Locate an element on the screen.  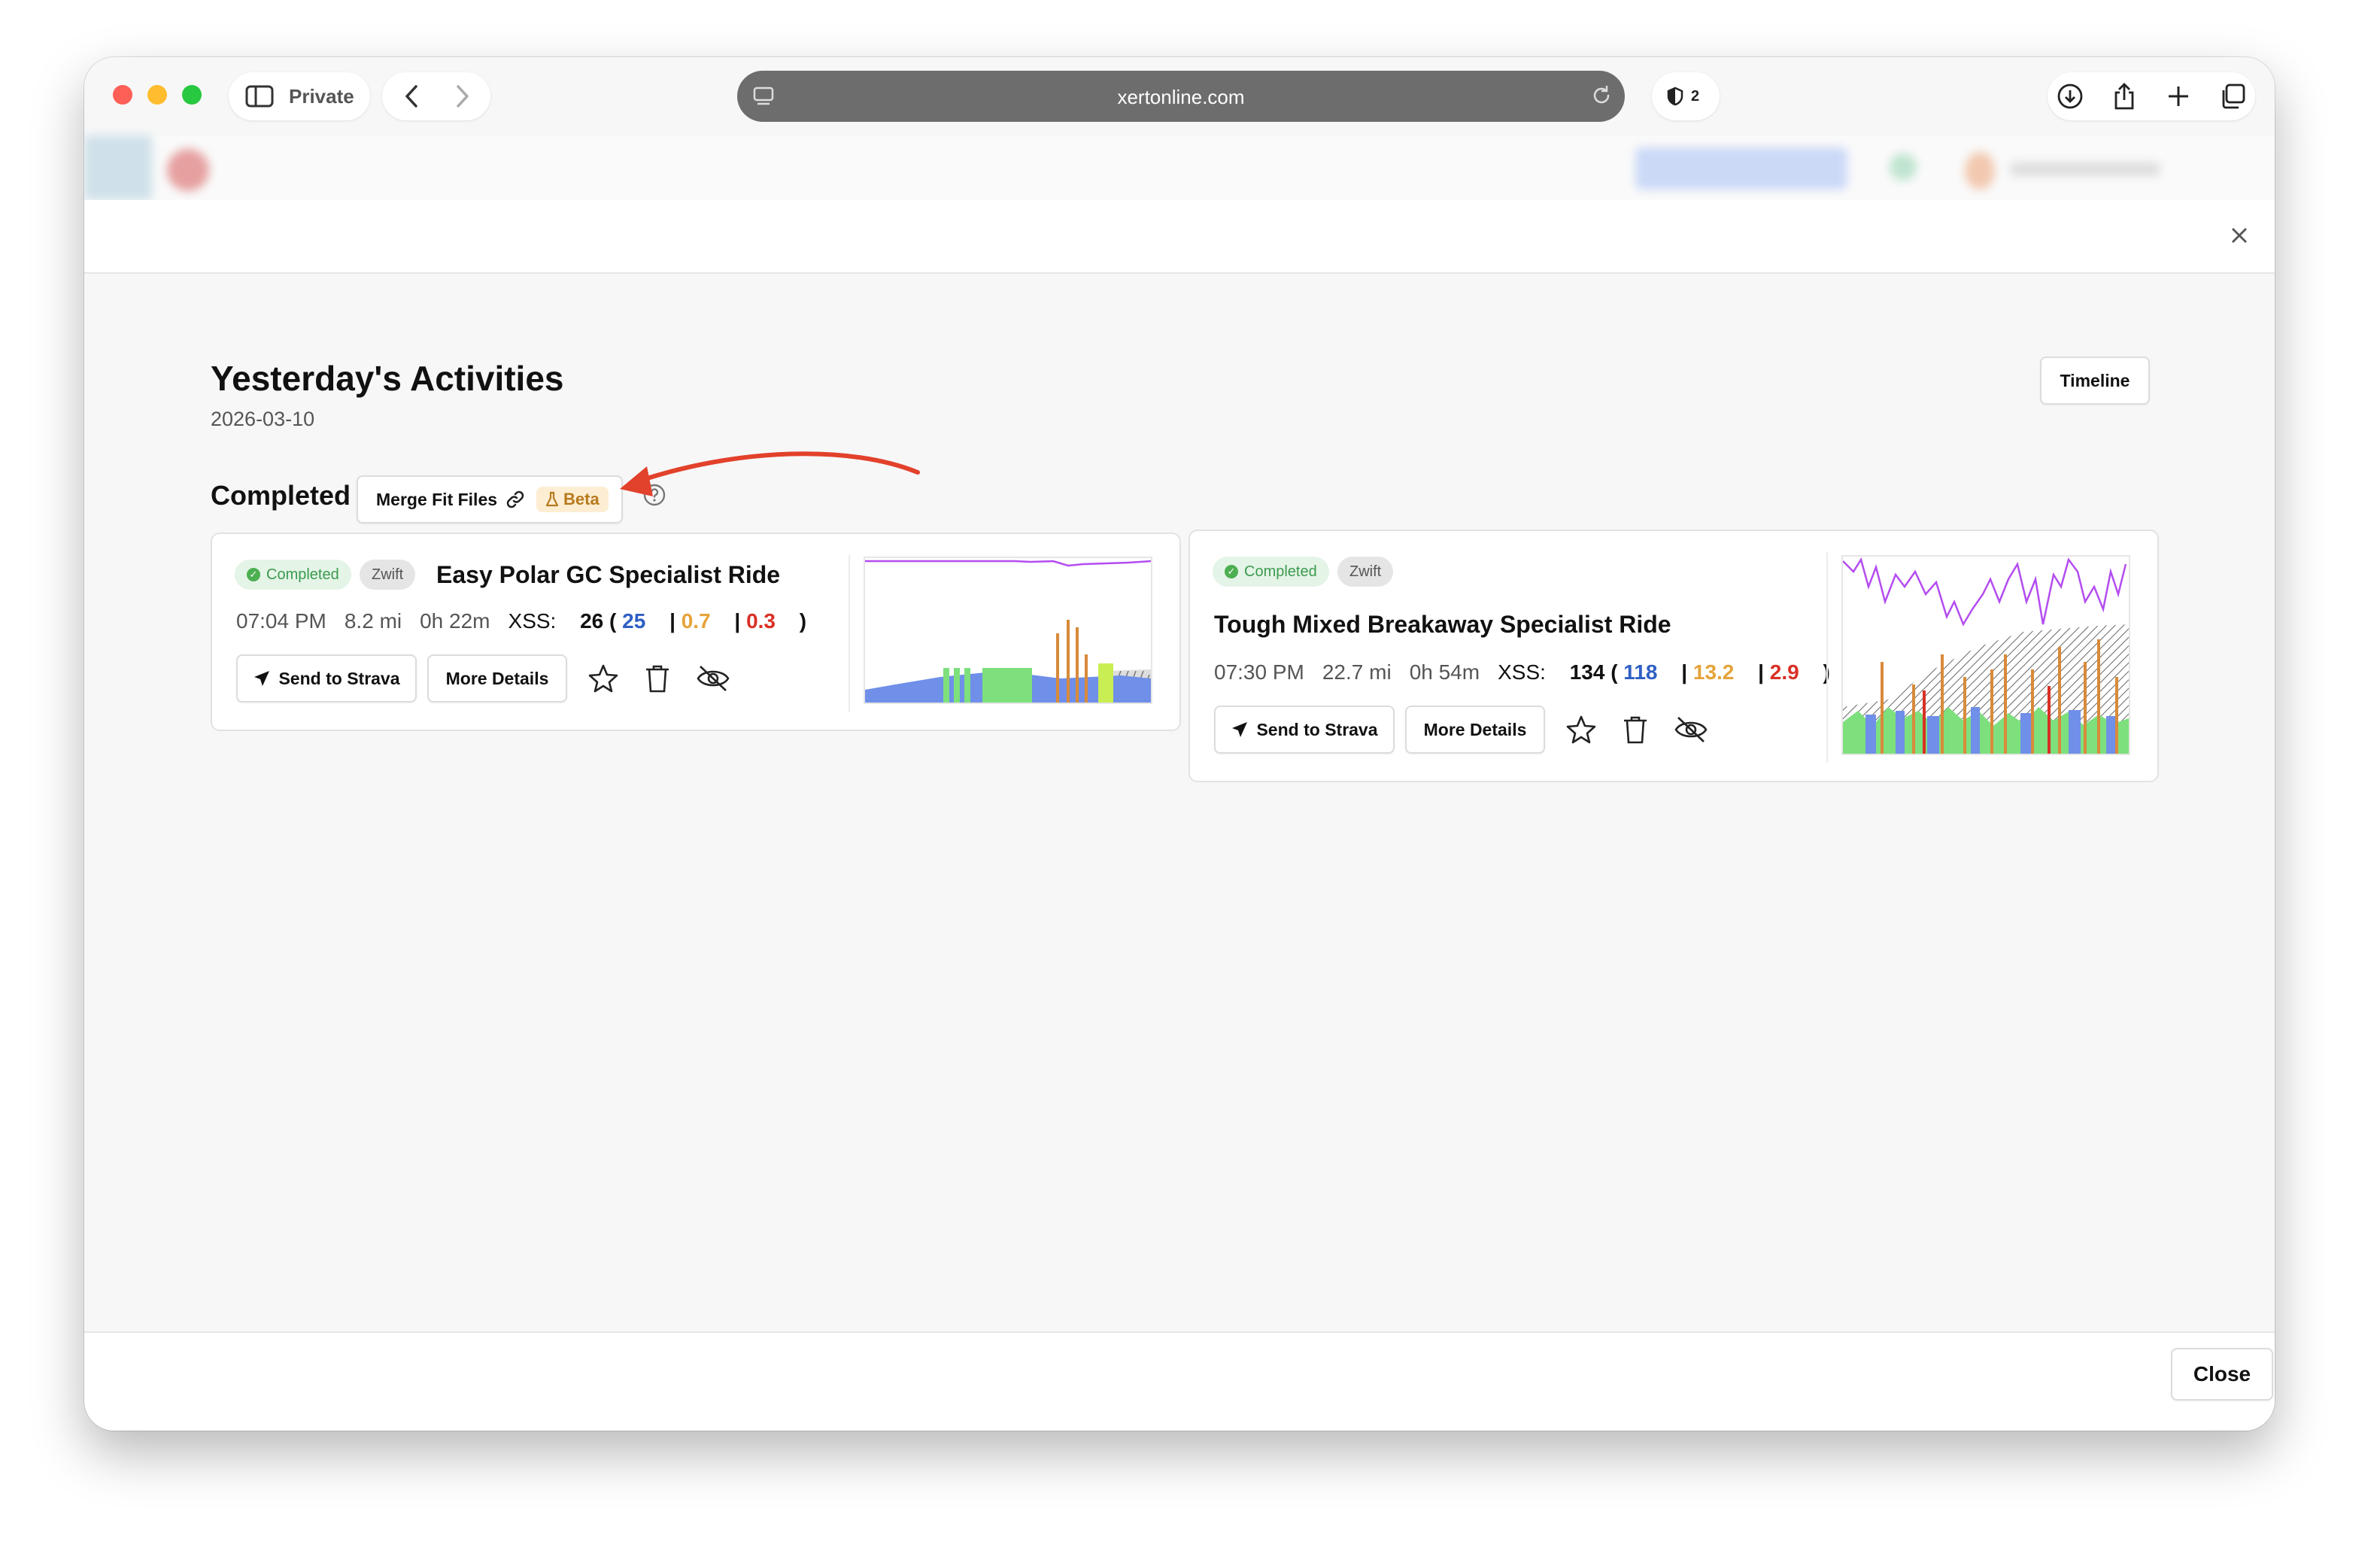
activity-distance: 8.2 mi is located at coordinates (373, 621).